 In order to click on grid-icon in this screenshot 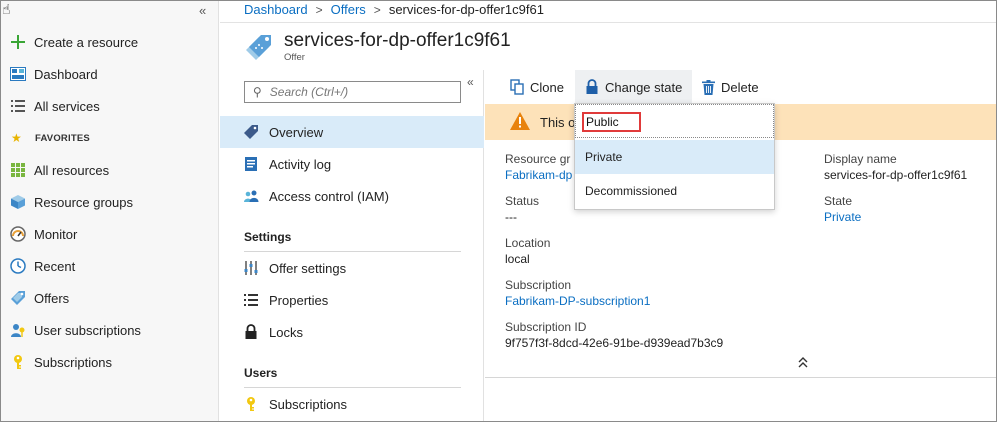, I will do `click(18, 170)`.